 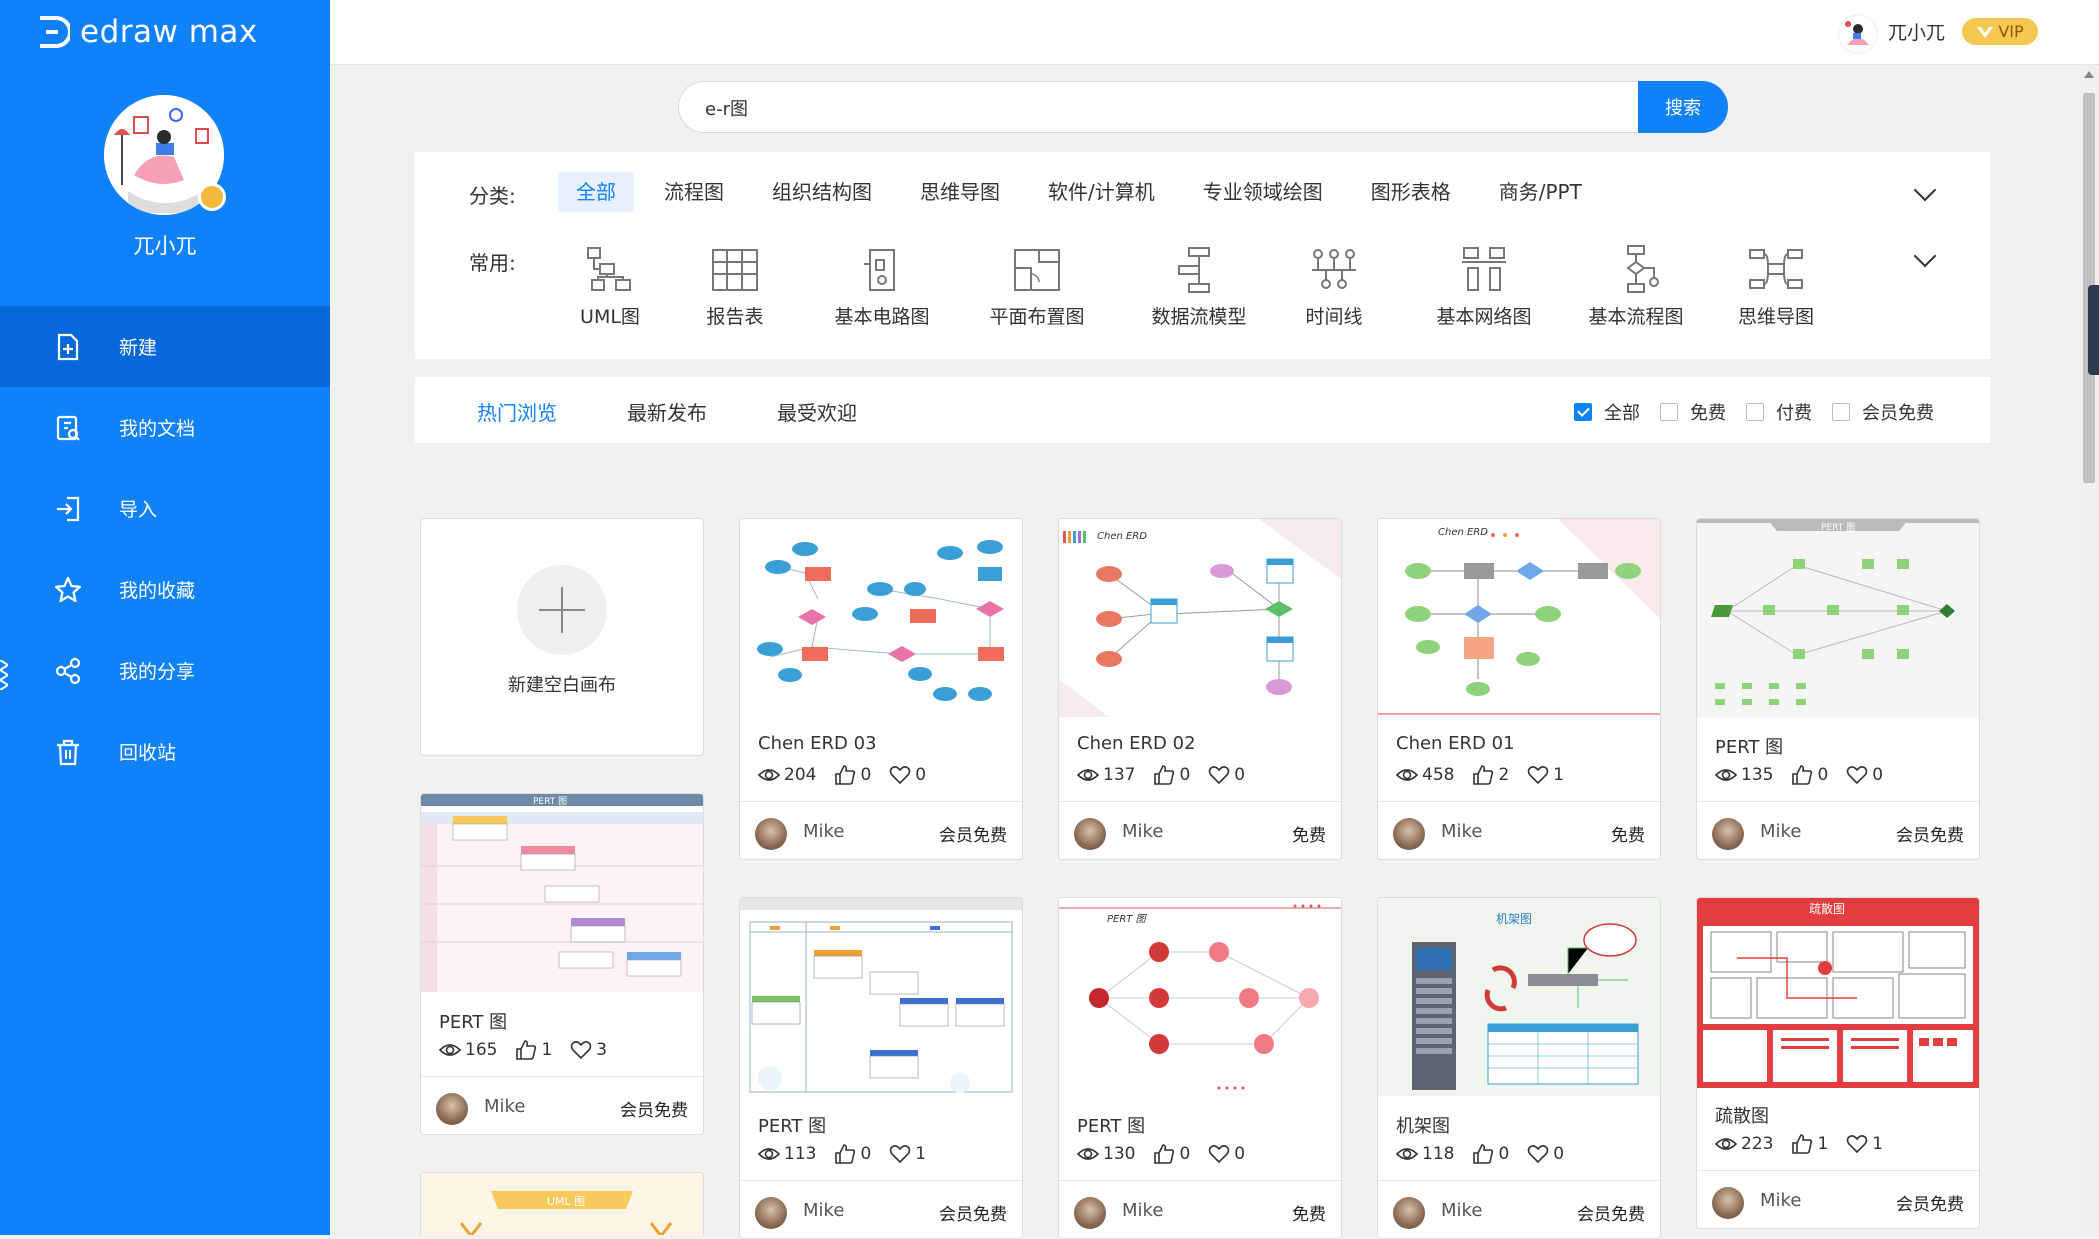 I want to click on category-software: 软件/计算机, so click(x=1101, y=192).